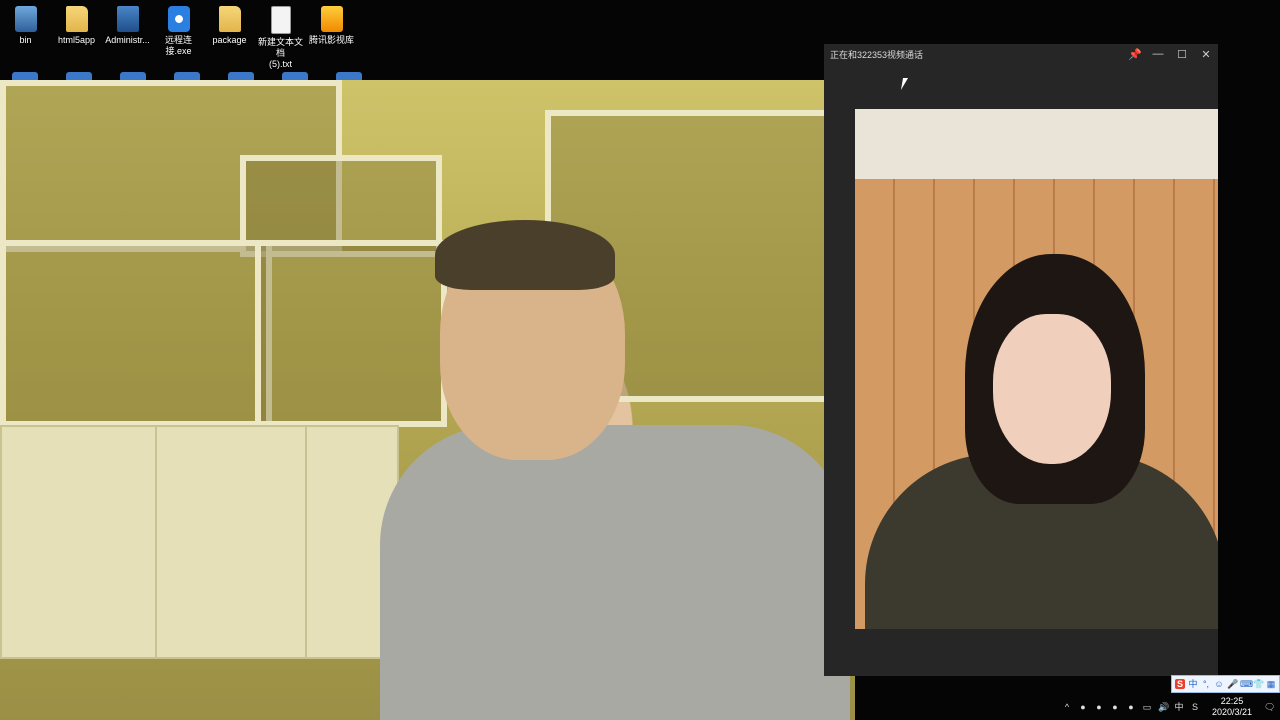 This screenshot has height=720, width=1280. Describe the element at coordinates (1147, 707) in the screenshot. I see `network-icon: ▭` at that location.